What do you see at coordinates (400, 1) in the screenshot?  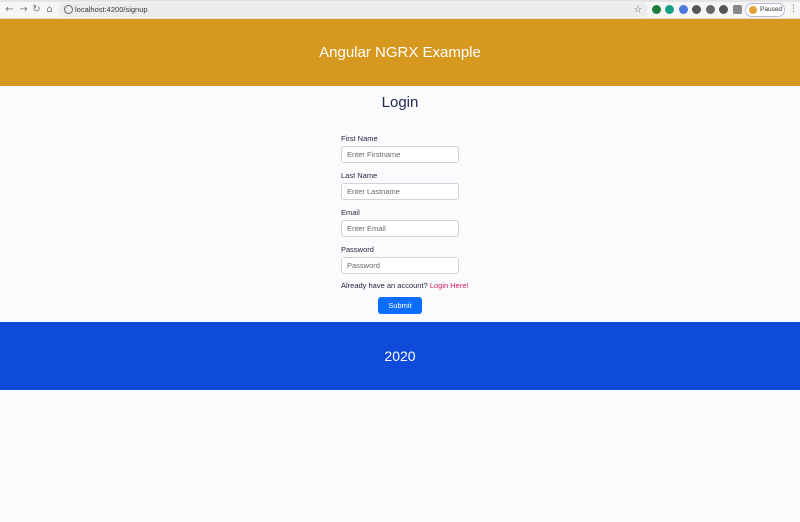 I see `tab-strip` at bounding box center [400, 1].